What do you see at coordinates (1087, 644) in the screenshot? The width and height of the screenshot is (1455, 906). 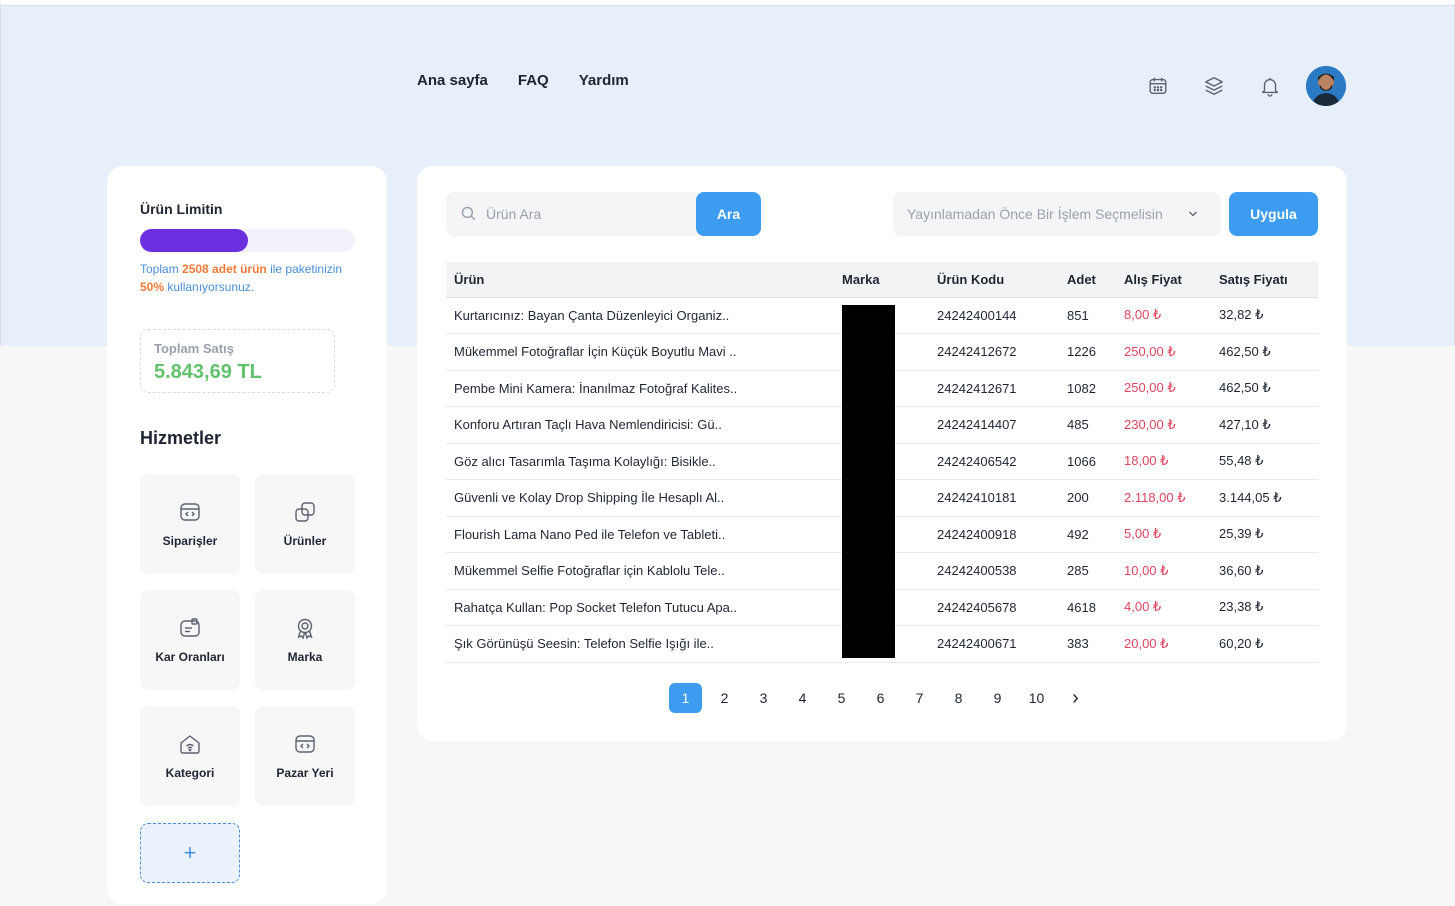 I see `quantity-cell: 383` at bounding box center [1087, 644].